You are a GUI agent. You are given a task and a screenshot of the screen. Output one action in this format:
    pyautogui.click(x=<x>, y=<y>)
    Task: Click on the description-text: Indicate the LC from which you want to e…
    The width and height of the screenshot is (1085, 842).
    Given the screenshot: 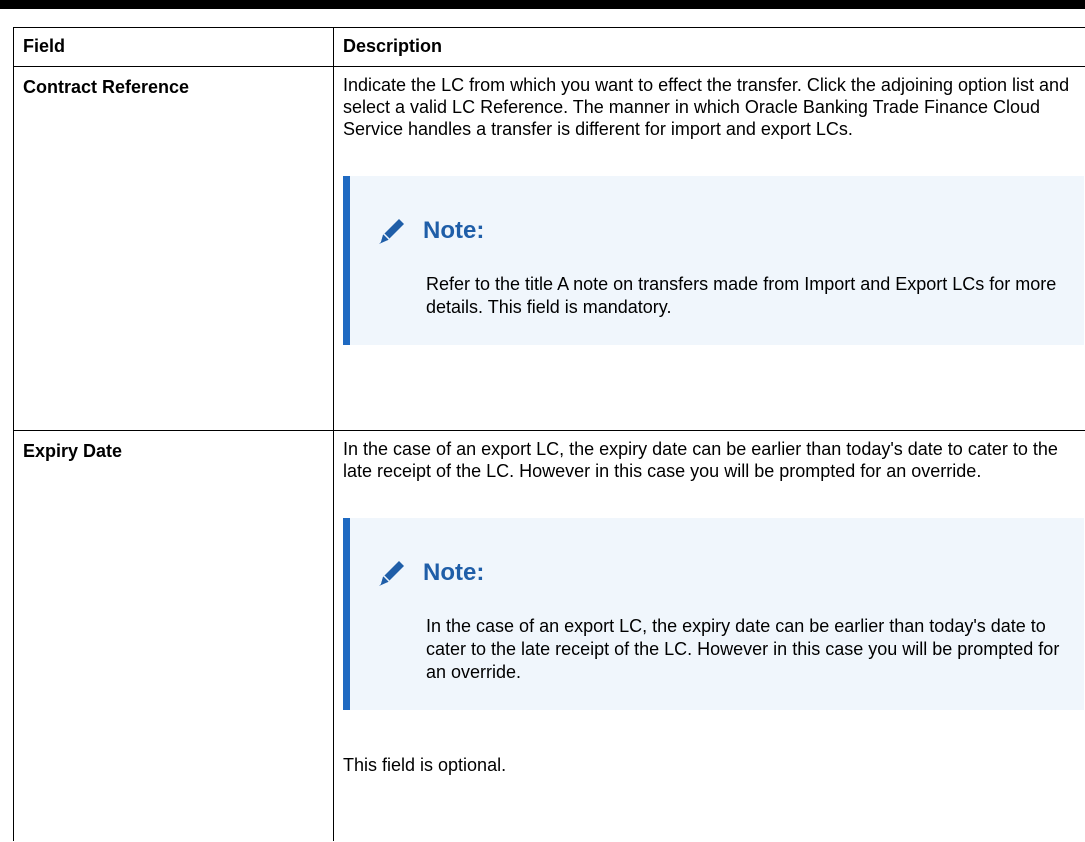 What is the action you would take?
    pyautogui.click(x=706, y=107)
    